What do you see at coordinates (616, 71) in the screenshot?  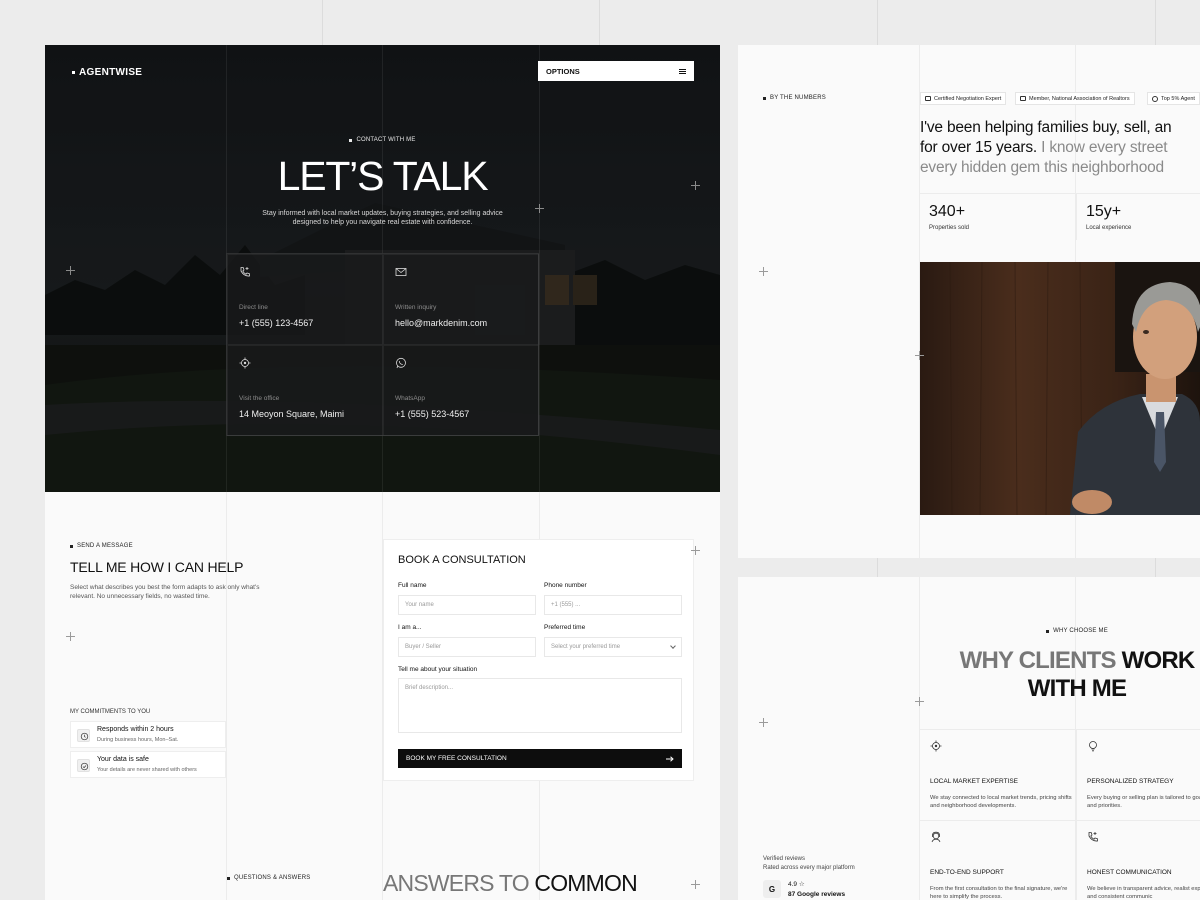 I see `options-menu-button: OPTIONS` at bounding box center [616, 71].